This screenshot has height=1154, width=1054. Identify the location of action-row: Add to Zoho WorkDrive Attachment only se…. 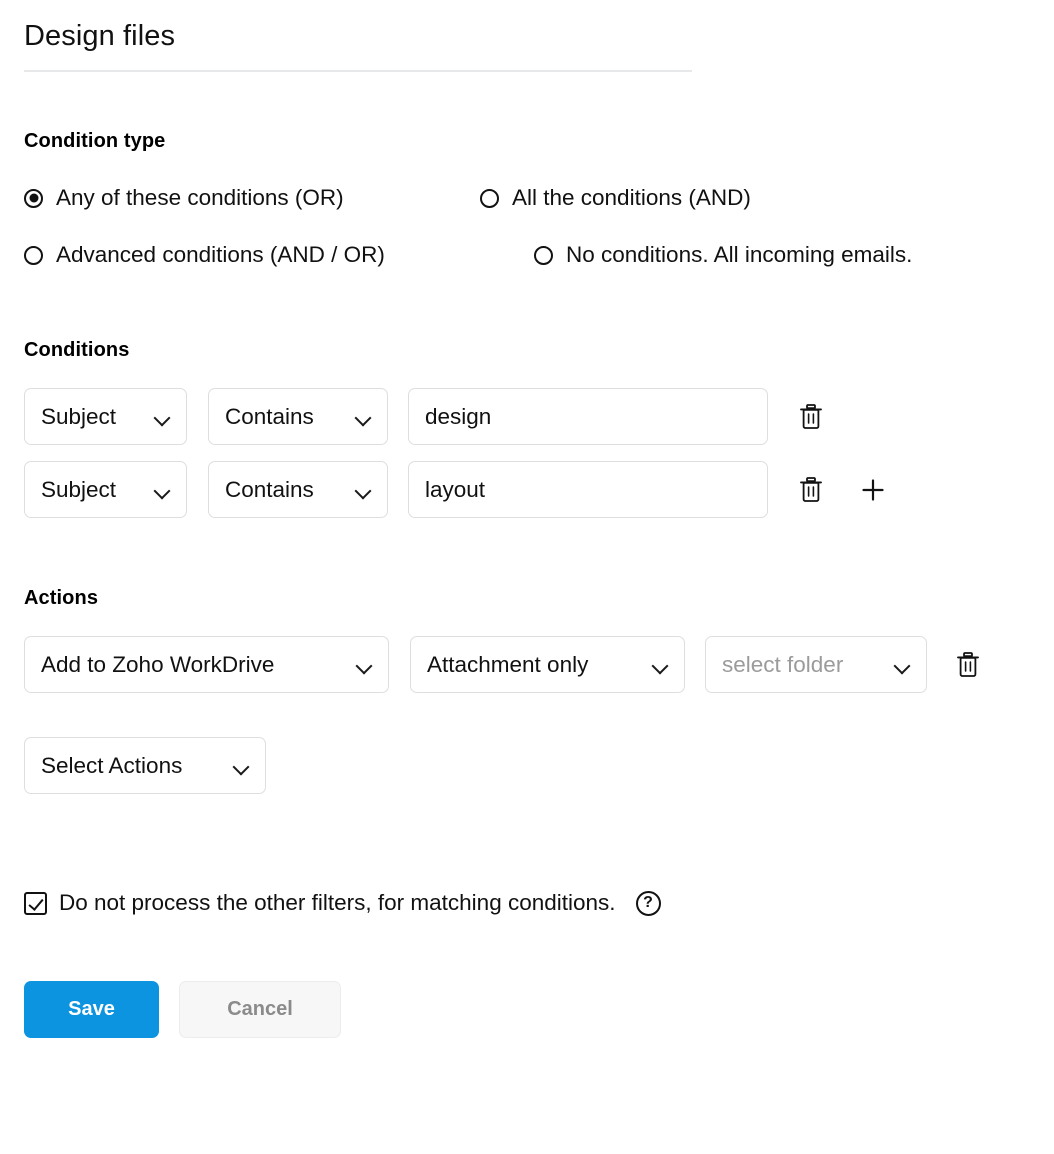
(527, 664).